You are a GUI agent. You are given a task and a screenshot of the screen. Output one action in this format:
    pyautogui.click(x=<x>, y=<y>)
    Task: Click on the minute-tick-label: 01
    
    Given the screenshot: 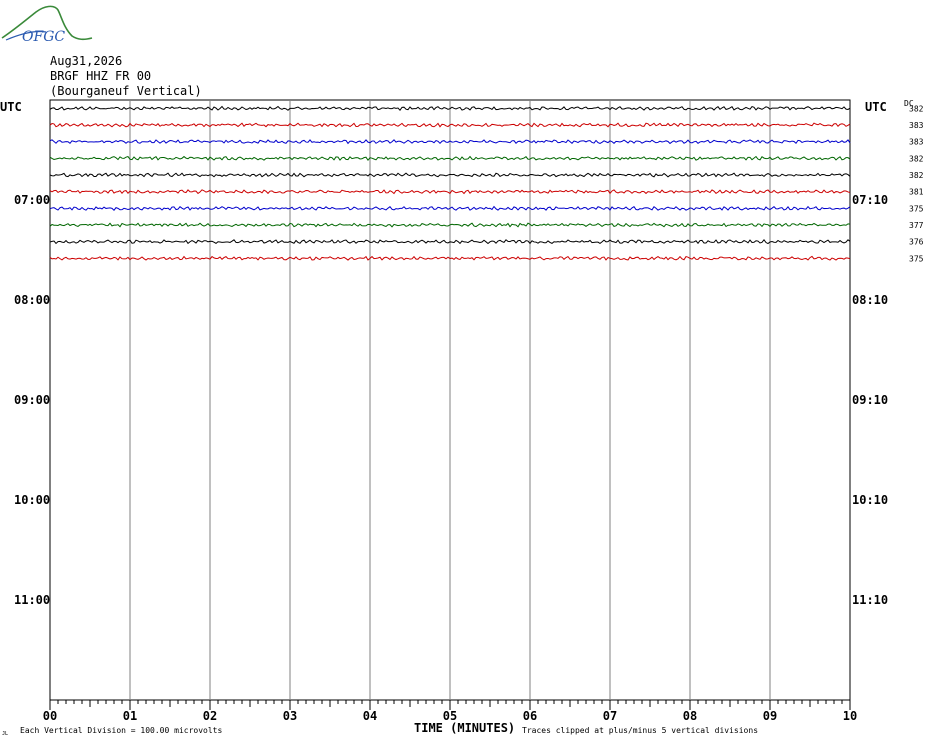 What is the action you would take?
    pyautogui.click(x=130, y=716)
    